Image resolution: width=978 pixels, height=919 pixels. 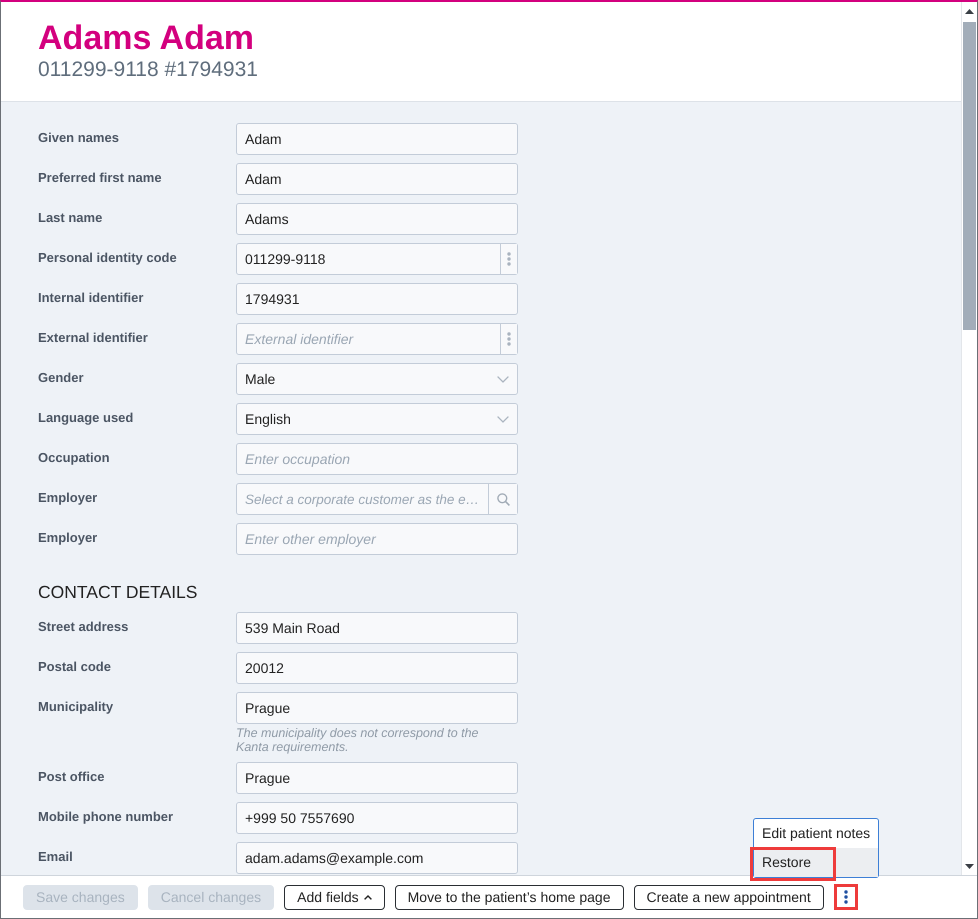 What do you see at coordinates (816, 833) in the screenshot?
I see `menu-item: Edit patient notes` at bounding box center [816, 833].